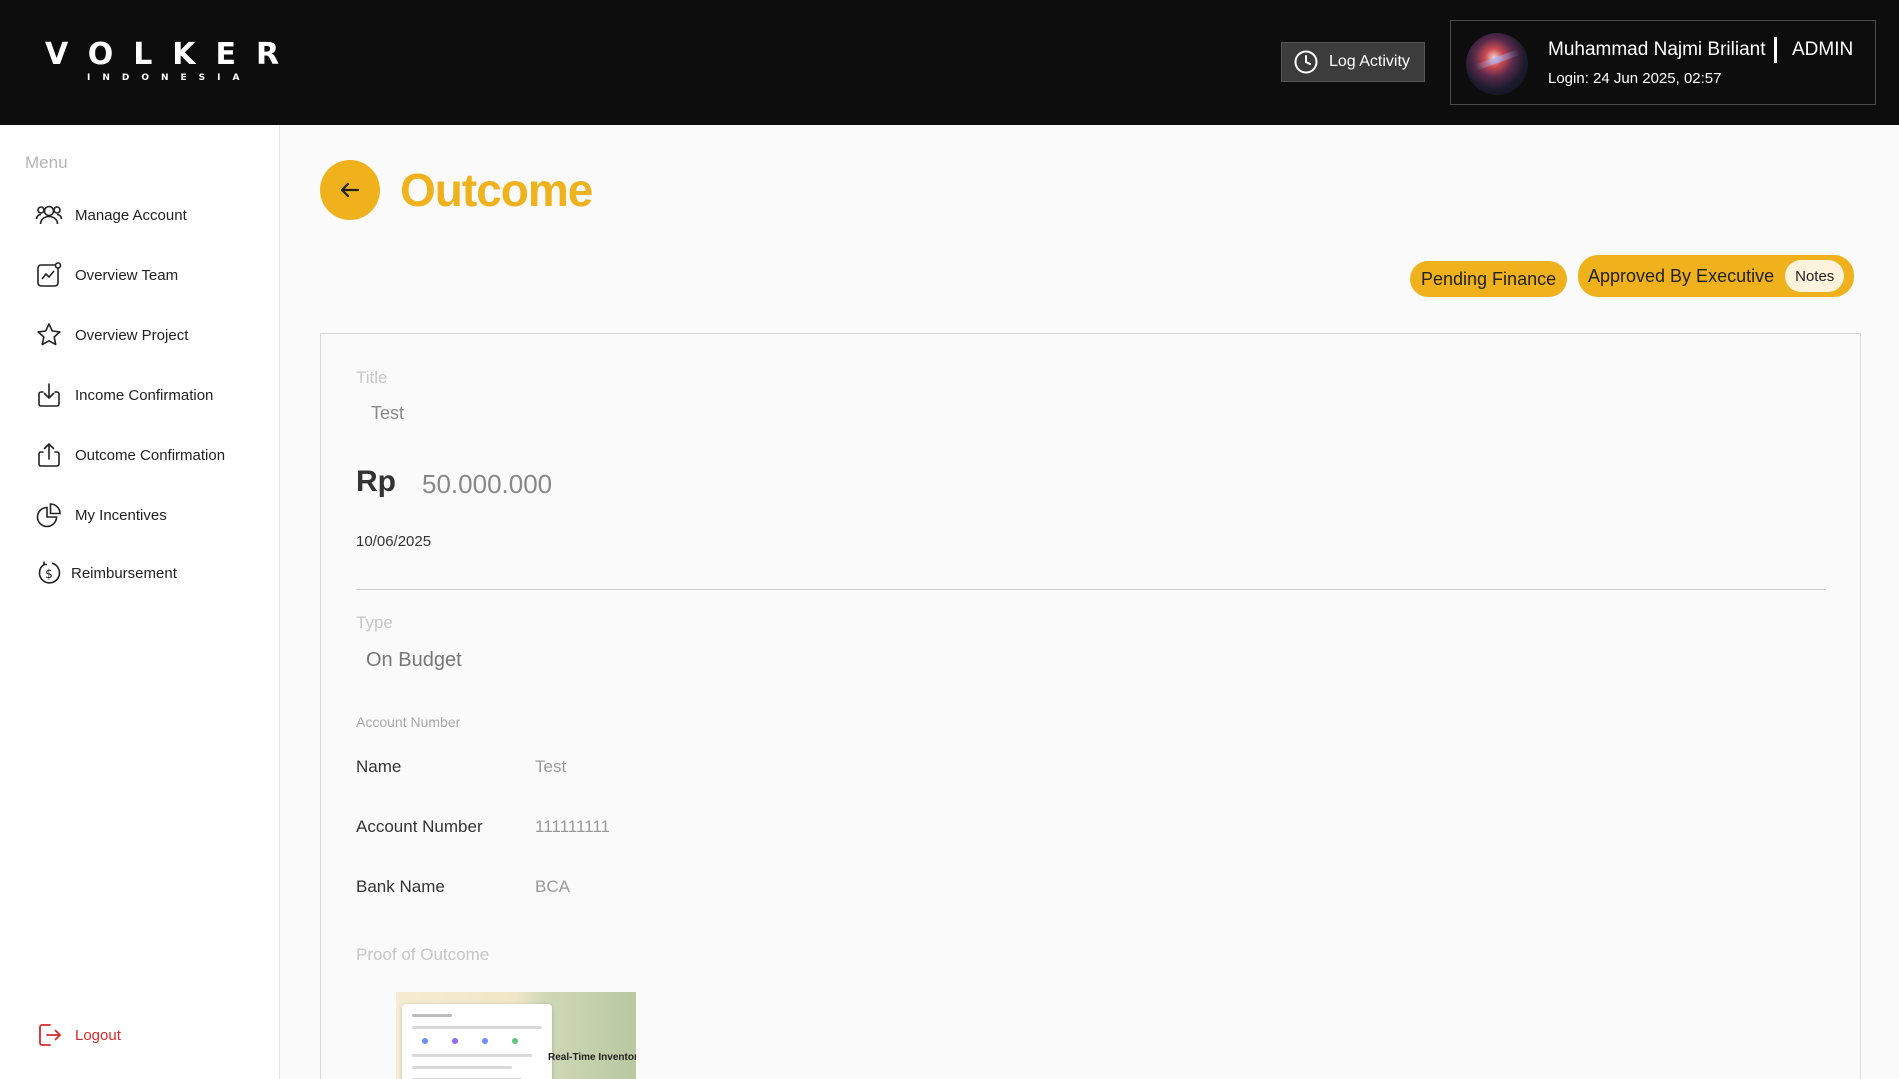  Describe the element at coordinates (394, 541) in the screenshot. I see `outcome-date: 10/06/2025` at that location.